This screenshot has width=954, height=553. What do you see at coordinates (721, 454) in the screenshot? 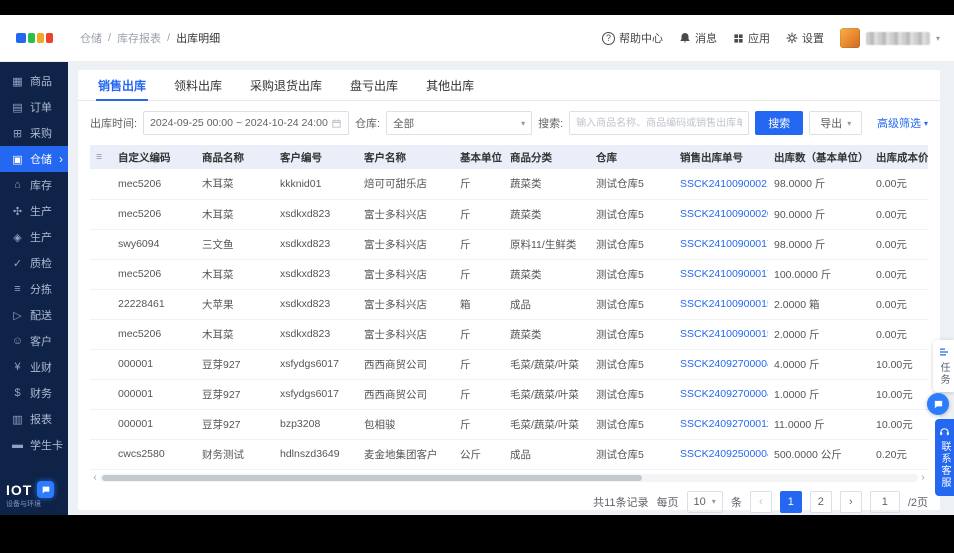
I see `outbound-order-link: SSCK24092500004` at bounding box center [721, 454].